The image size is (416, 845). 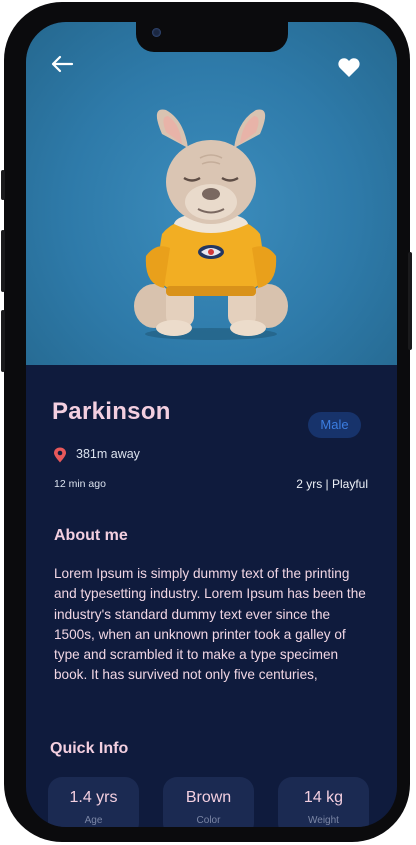 I want to click on power-button, so click(x=410, y=301).